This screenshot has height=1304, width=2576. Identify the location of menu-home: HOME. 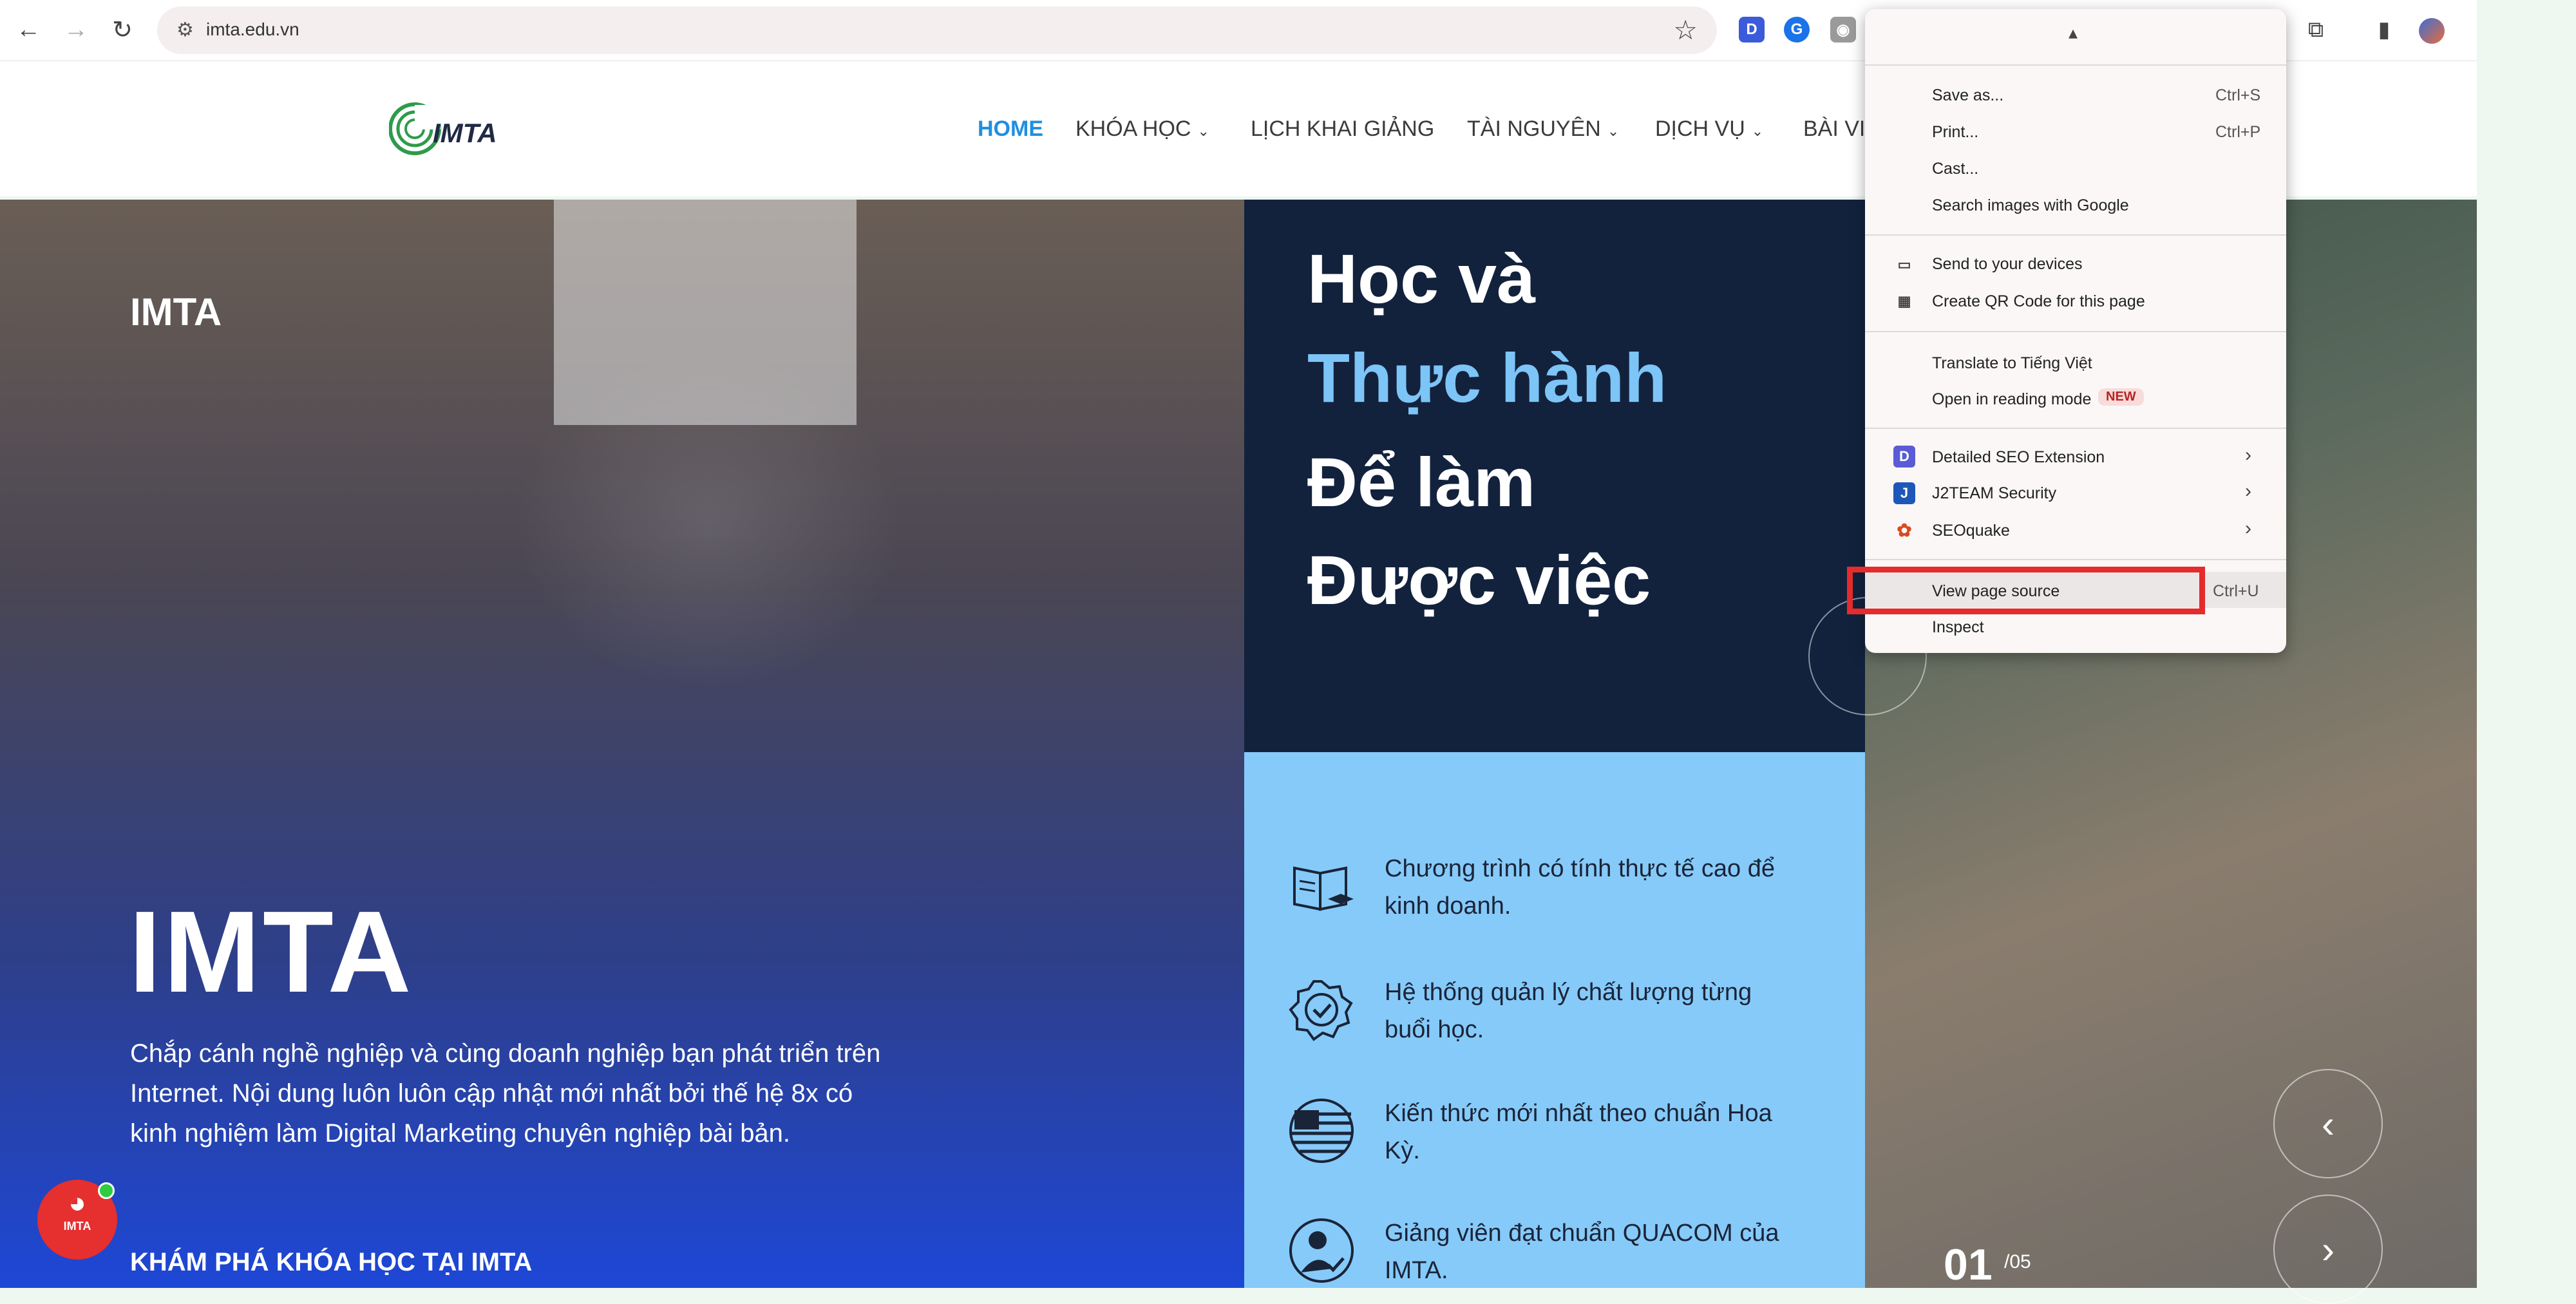
(1010, 130).